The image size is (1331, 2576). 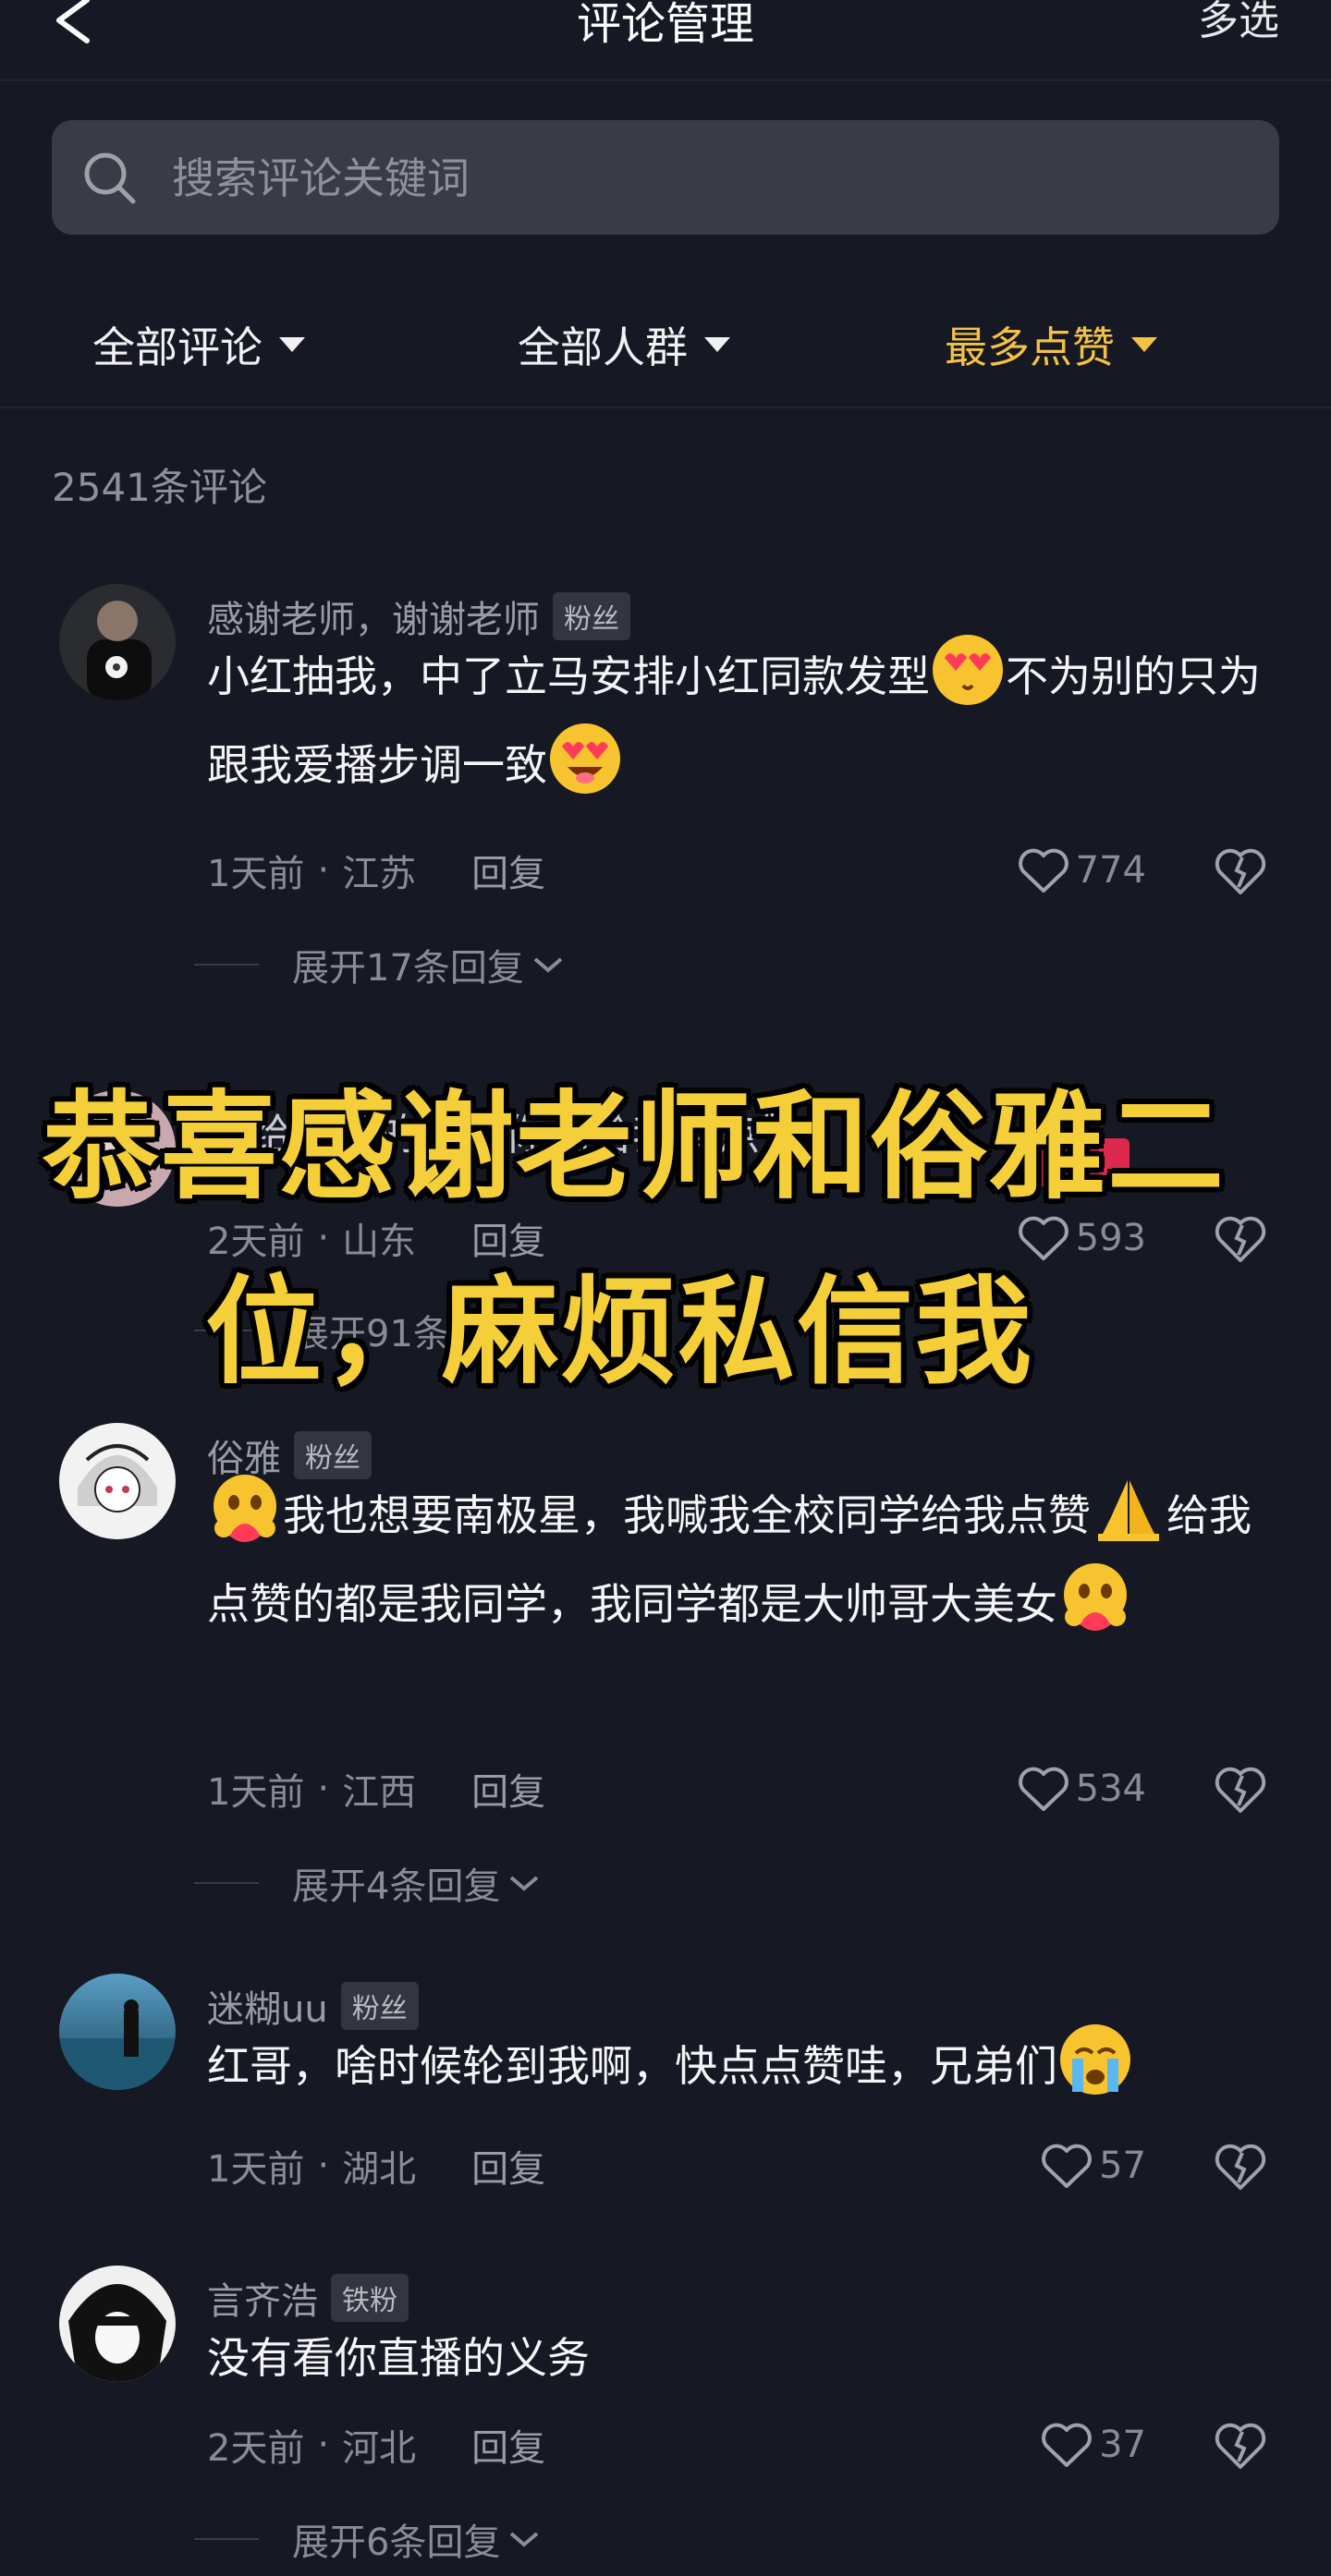 I want to click on search-icon, so click(x=110, y=178).